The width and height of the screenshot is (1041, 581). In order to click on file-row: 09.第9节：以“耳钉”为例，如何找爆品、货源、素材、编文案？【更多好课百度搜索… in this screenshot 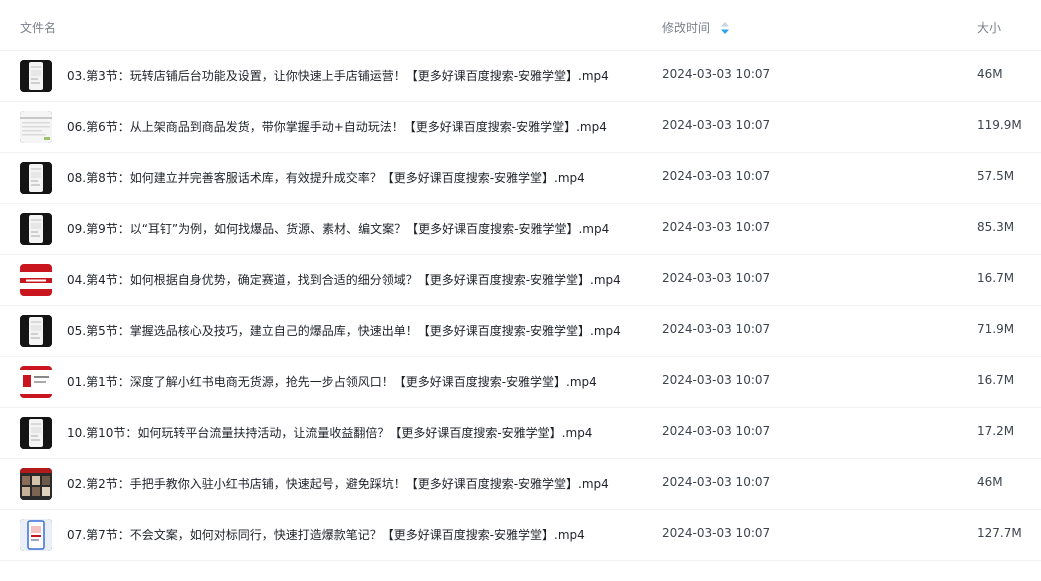, I will do `click(520, 229)`.